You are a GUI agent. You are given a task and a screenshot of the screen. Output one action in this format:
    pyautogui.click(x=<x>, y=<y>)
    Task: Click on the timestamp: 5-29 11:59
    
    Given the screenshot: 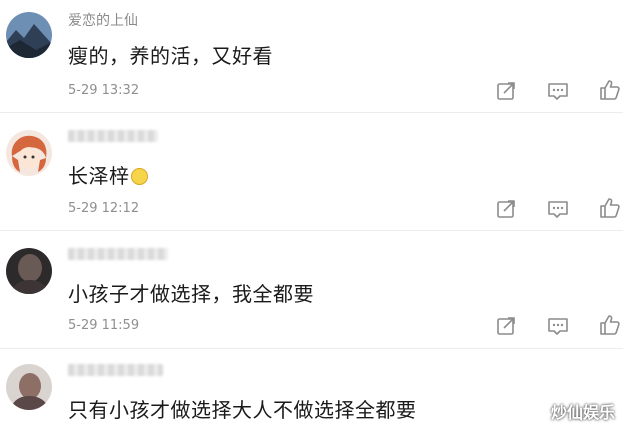 What is the action you would take?
    pyautogui.click(x=104, y=325)
    